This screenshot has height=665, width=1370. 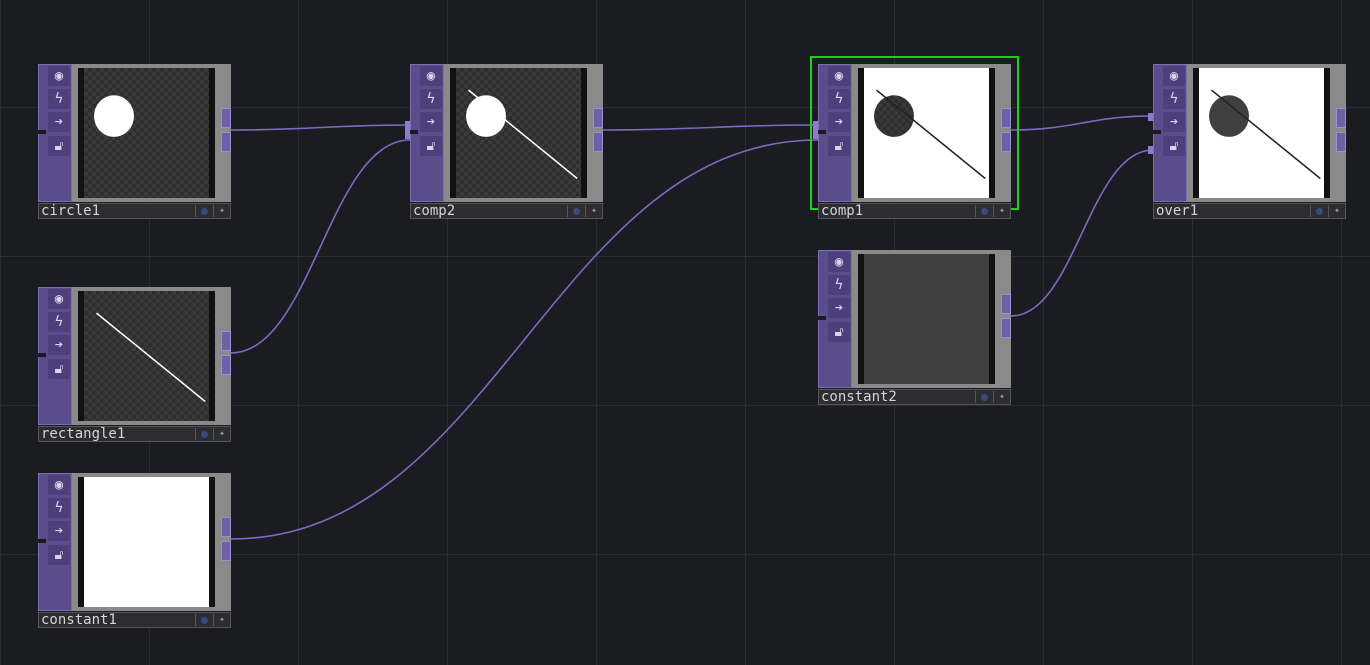 What do you see at coordinates (859, 397) in the screenshot?
I see `node-name: constant2` at bounding box center [859, 397].